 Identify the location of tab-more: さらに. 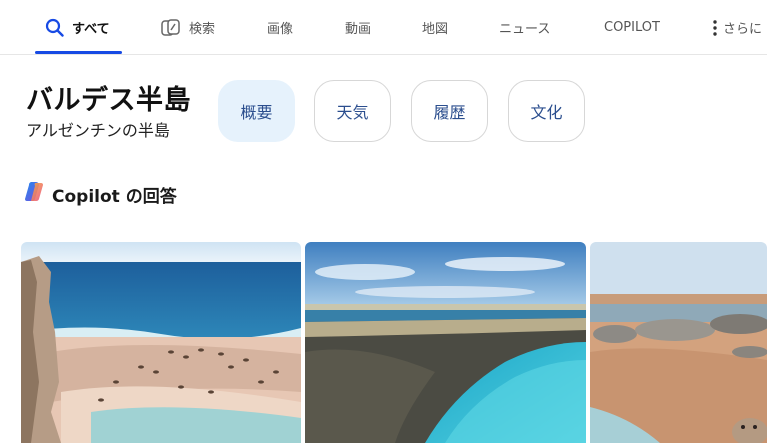
(737, 27).